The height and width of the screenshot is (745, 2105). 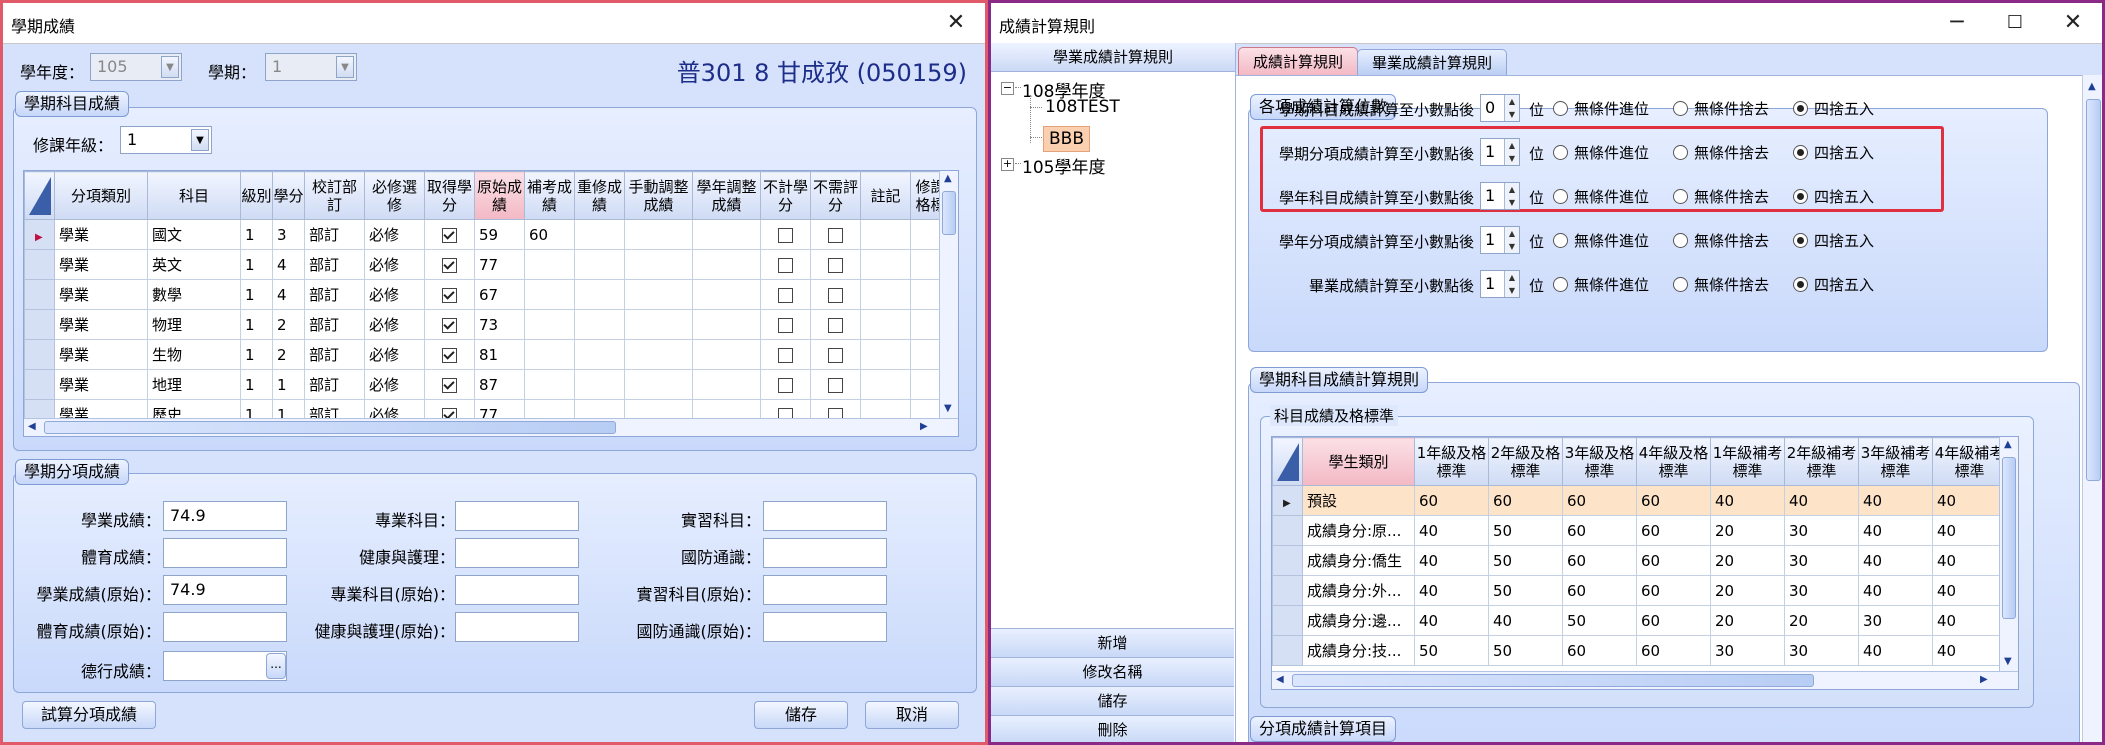 I want to click on retake-score-cell, so click(x=599, y=234).